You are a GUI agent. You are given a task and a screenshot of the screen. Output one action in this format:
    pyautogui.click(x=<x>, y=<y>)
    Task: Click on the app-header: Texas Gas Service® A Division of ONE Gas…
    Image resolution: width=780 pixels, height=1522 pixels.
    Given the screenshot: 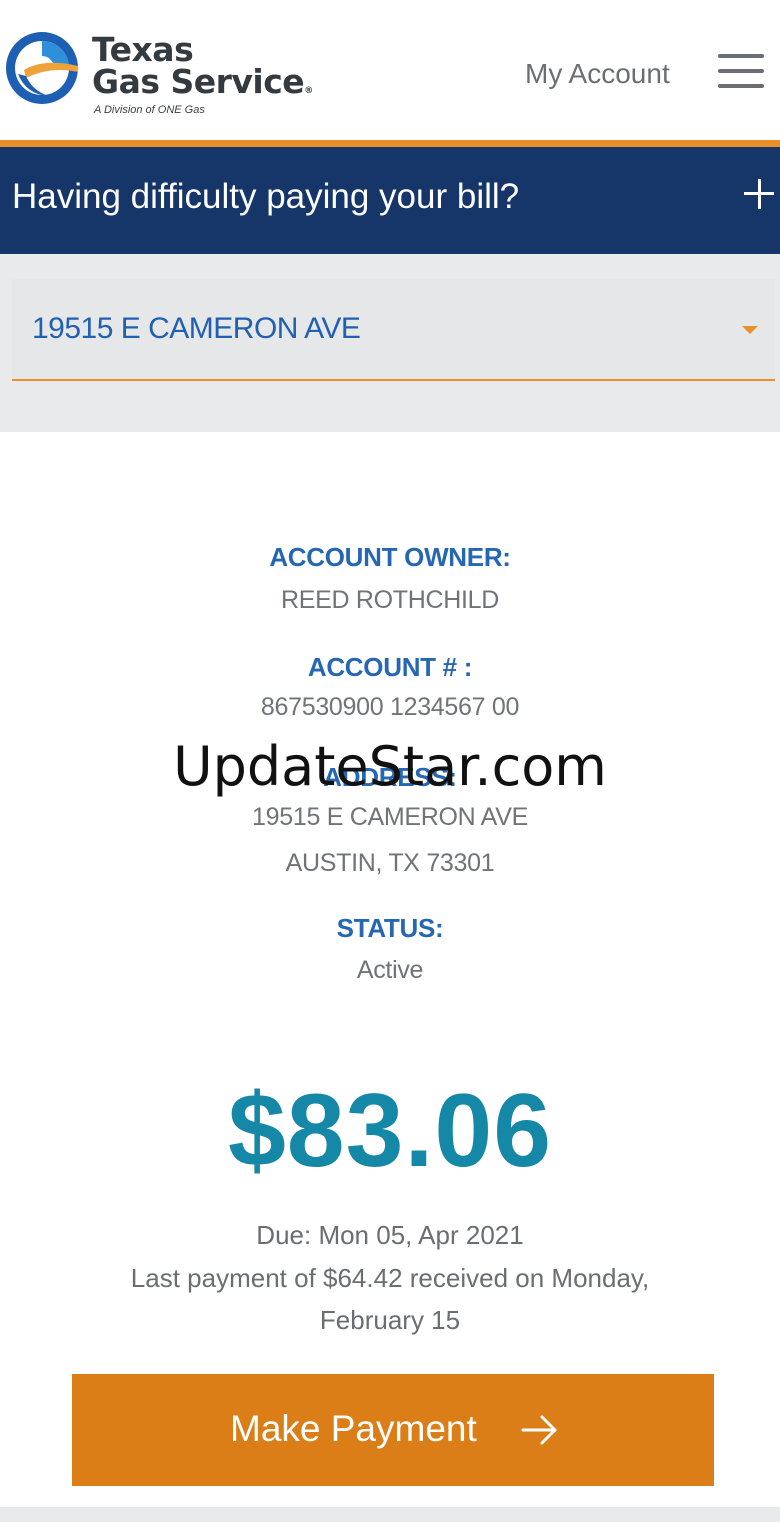 What is the action you would take?
    pyautogui.click(x=390, y=70)
    